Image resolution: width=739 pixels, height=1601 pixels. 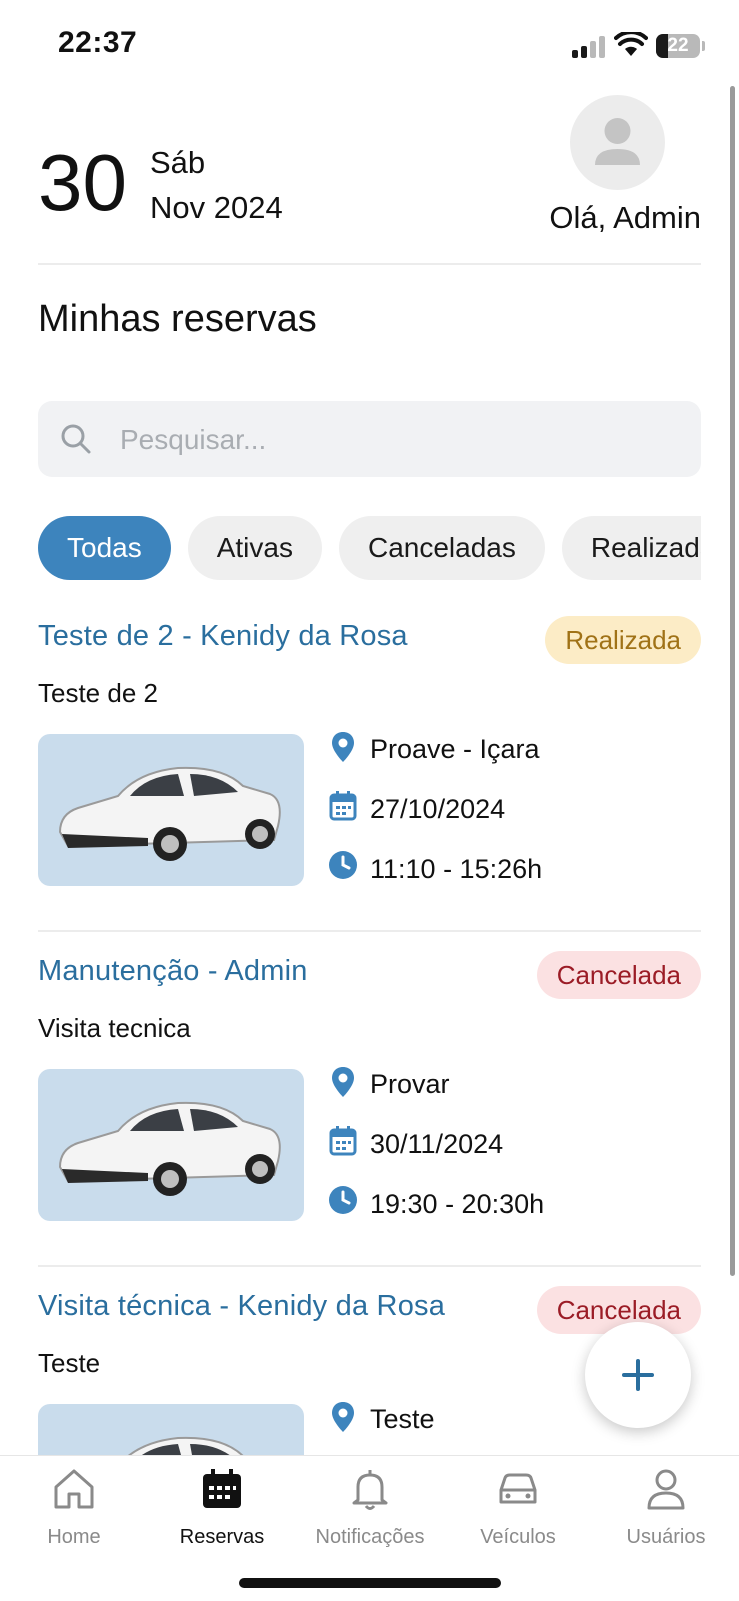 I want to click on battery-tip, so click(x=703, y=46).